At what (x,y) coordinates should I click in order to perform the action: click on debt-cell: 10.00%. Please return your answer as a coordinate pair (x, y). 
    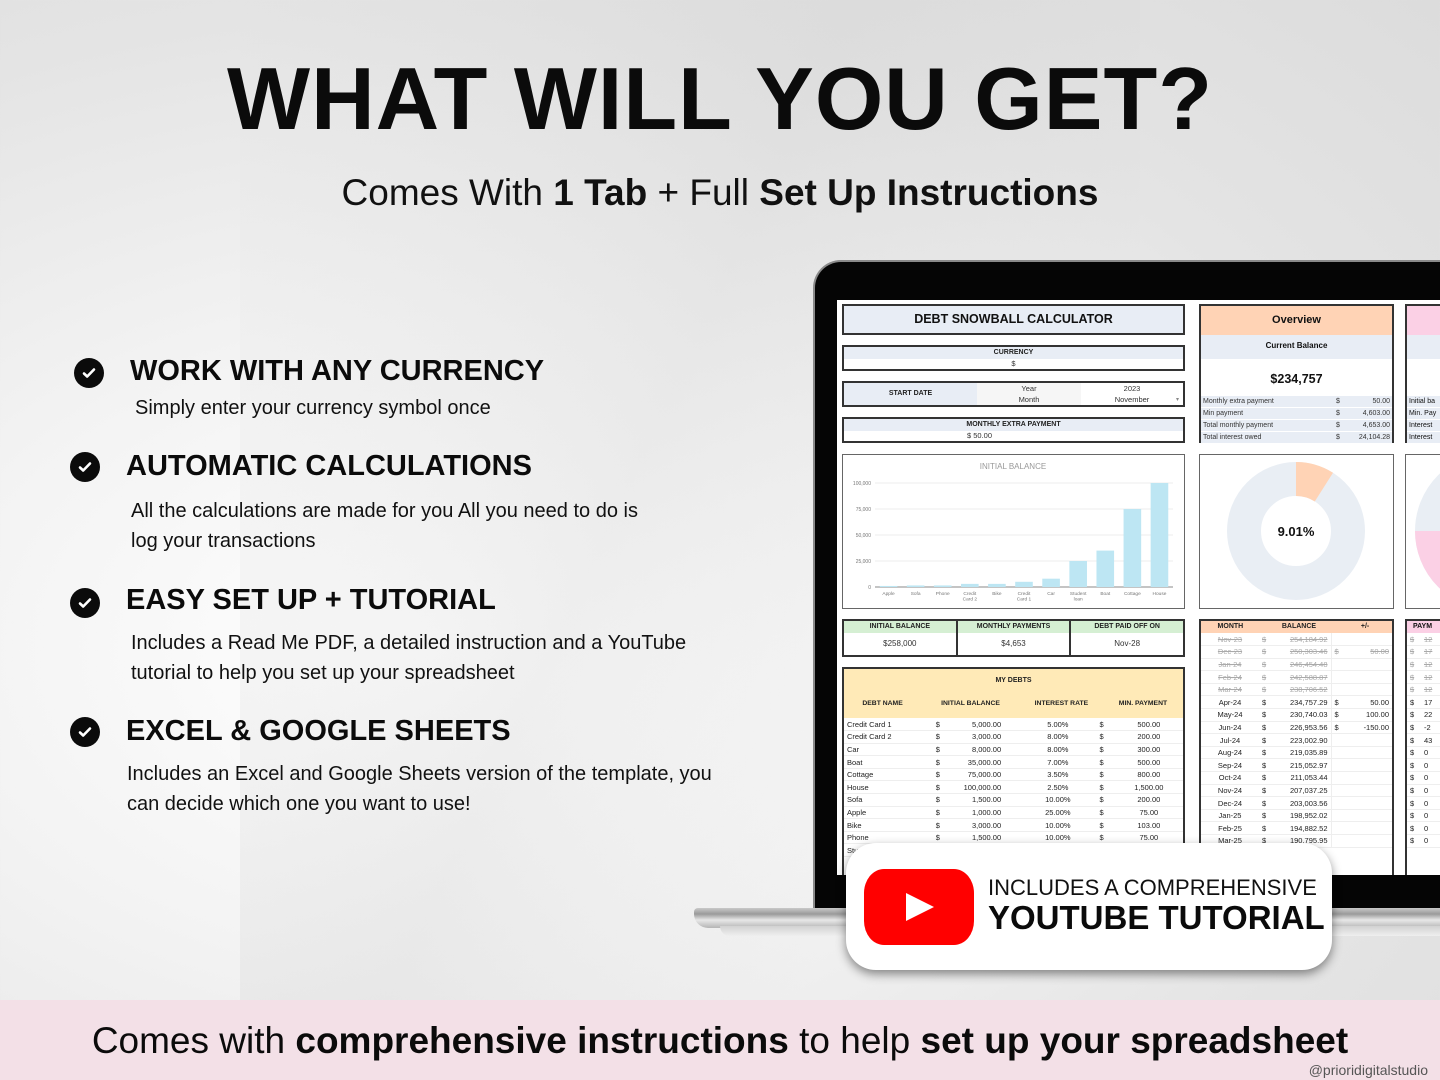
    Looking at the image, I should click on (1058, 800).